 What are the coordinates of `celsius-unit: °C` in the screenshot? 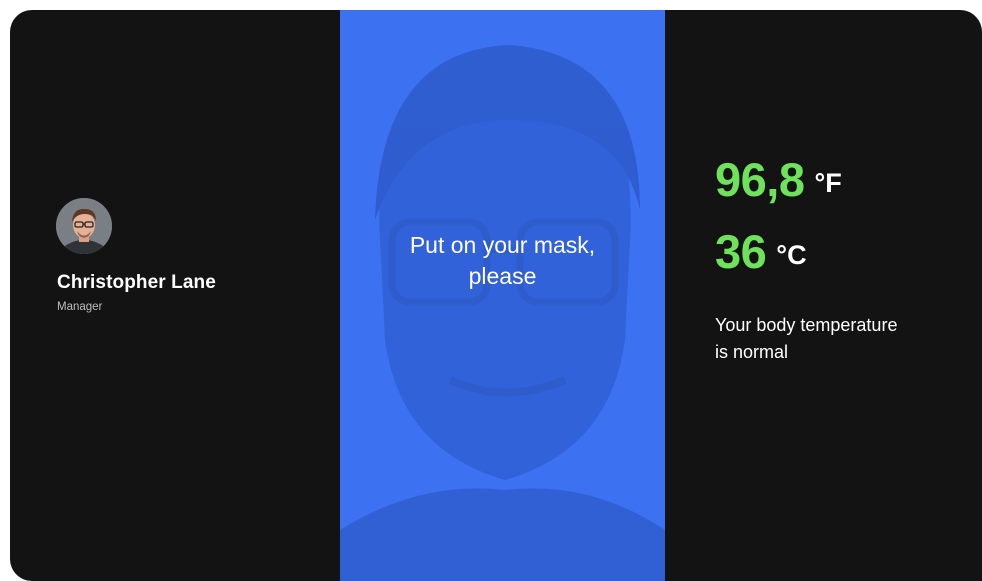 It's located at (791, 255).